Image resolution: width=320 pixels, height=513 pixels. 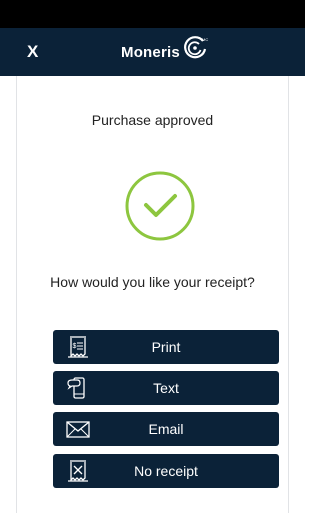 What do you see at coordinates (37, 52) in the screenshot?
I see `close-button: X` at bounding box center [37, 52].